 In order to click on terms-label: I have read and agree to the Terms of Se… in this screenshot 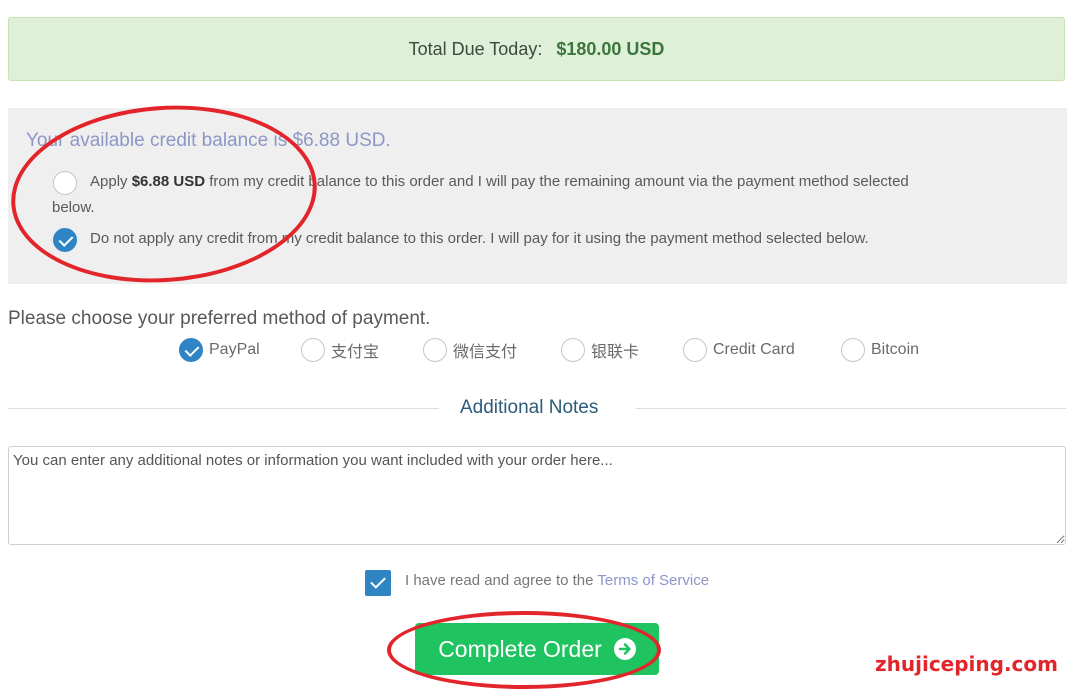, I will do `click(557, 580)`.